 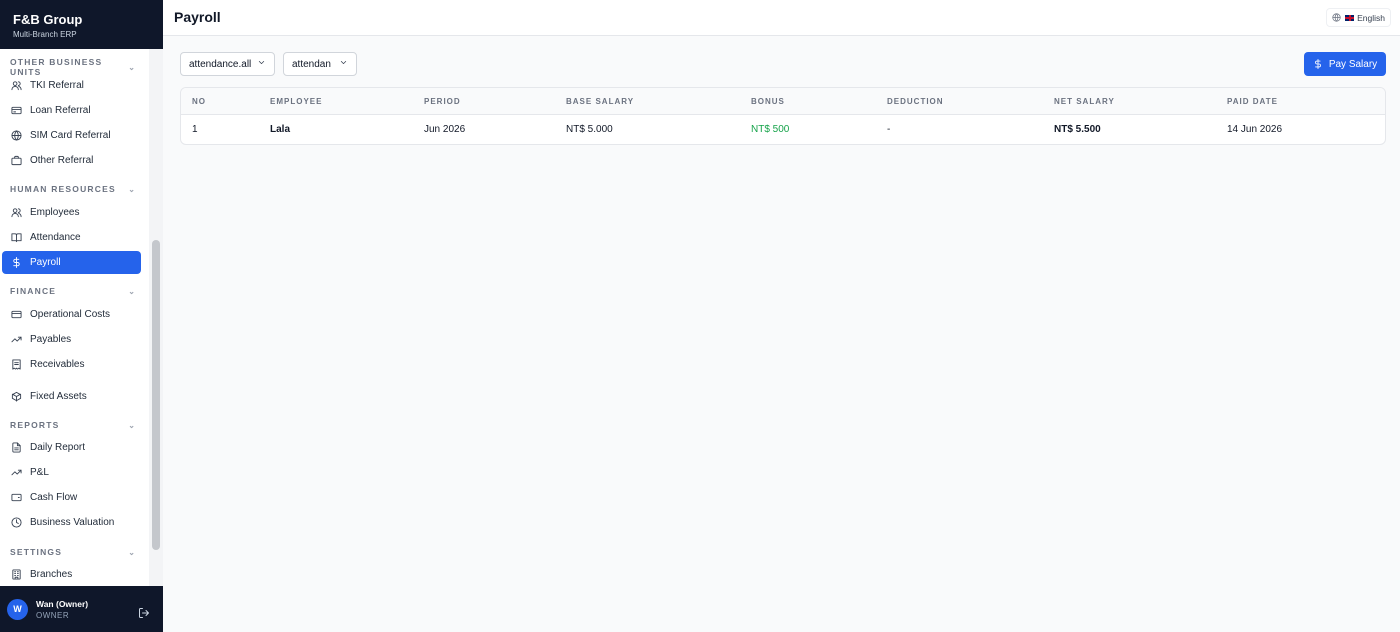 What do you see at coordinates (1084, 101) in the screenshot?
I see `column-header-net-salary: NET SALARY` at bounding box center [1084, 101].